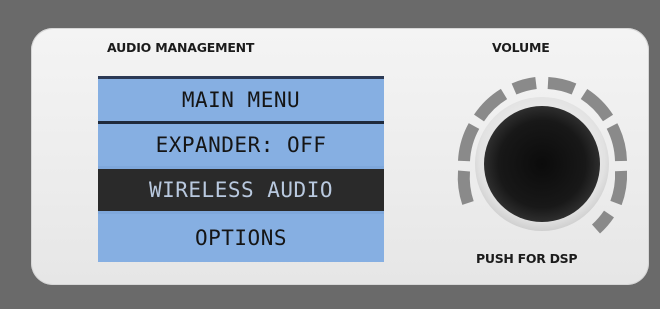  I want to click on volume-knob, so click(542, 162).